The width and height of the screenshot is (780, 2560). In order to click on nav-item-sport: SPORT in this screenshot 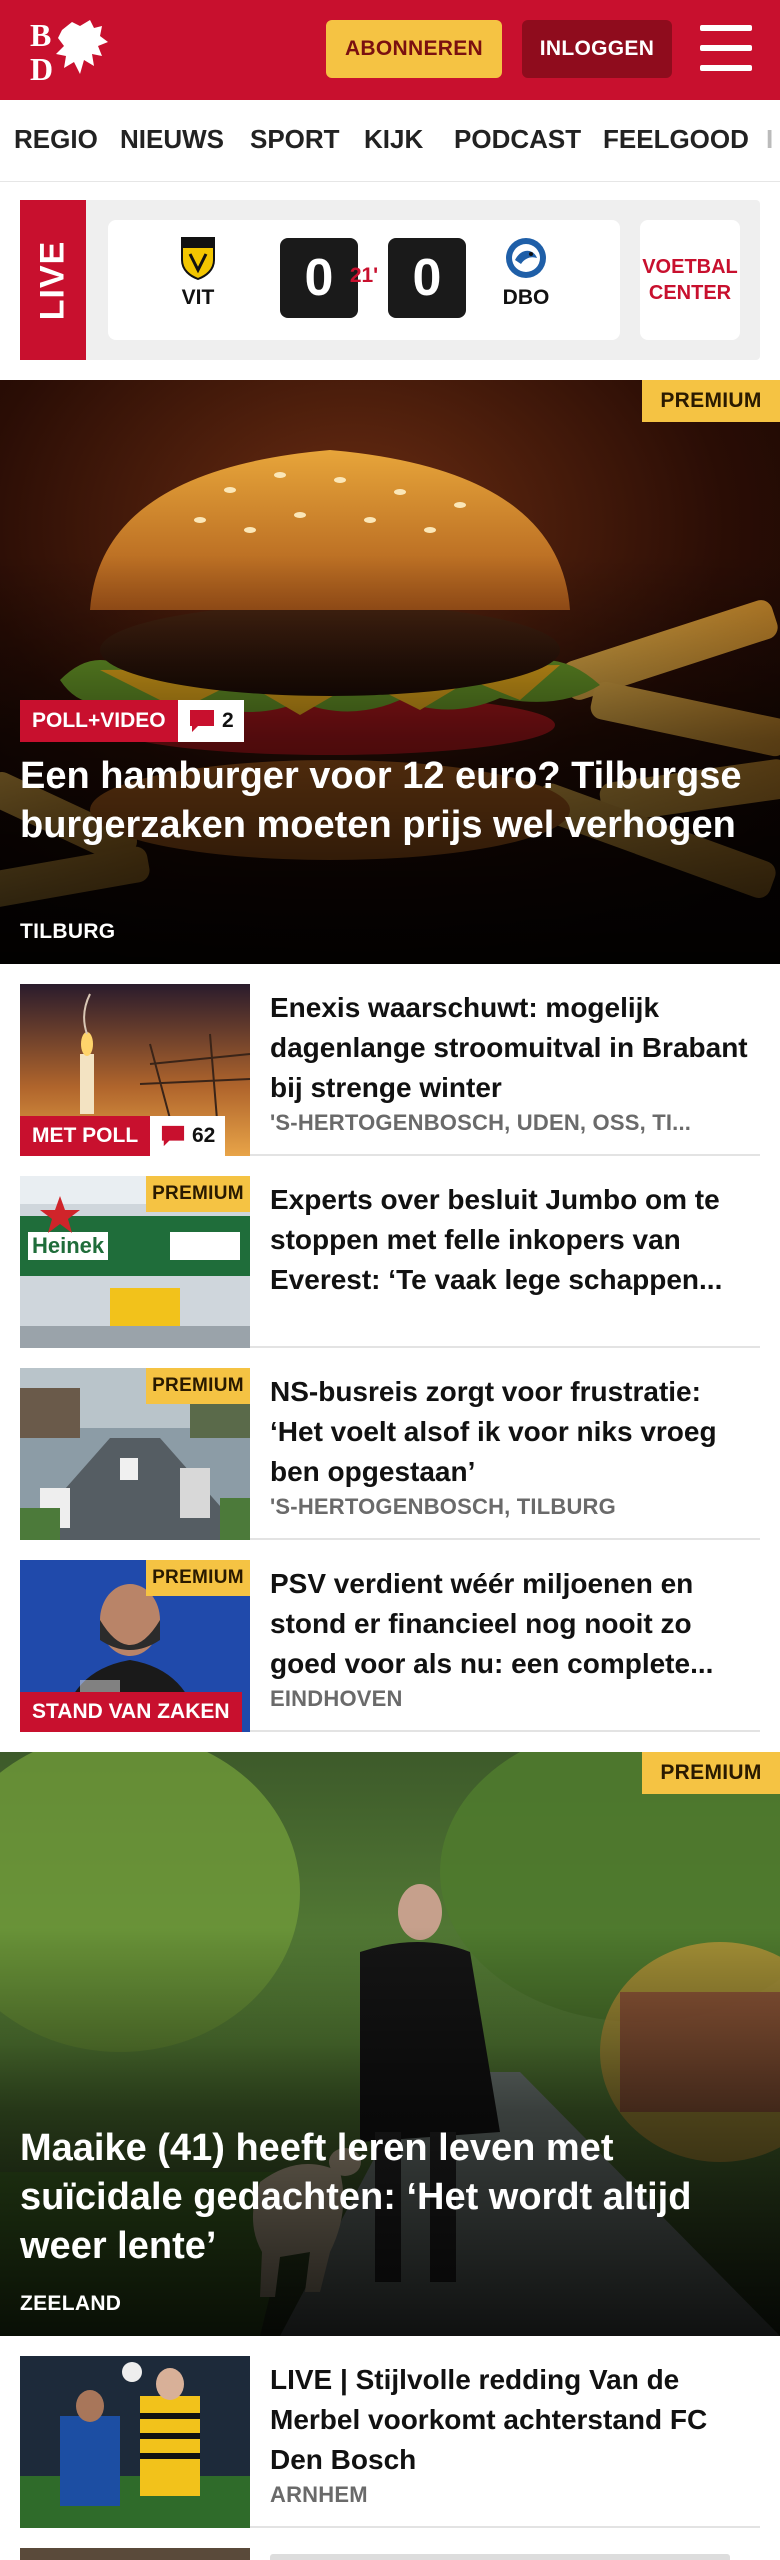, I will do `click(295, 139)`.